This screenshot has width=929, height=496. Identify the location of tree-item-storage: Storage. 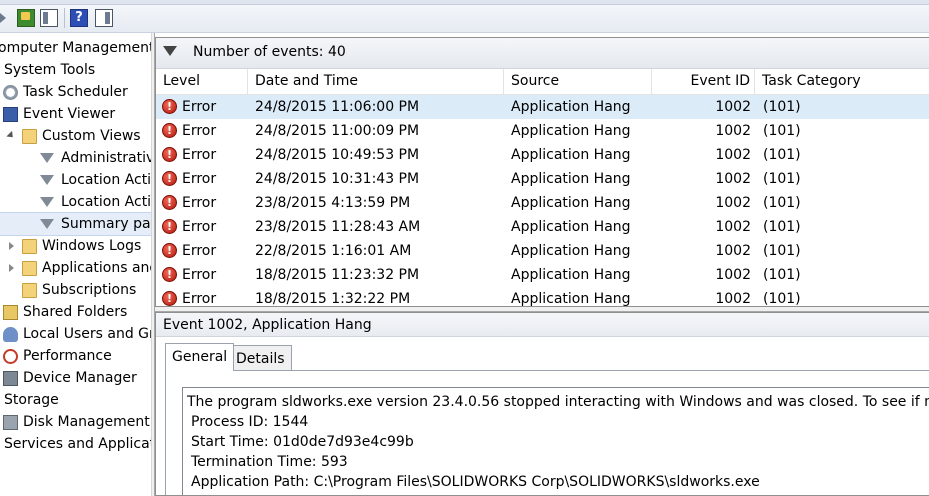
(31, 400).